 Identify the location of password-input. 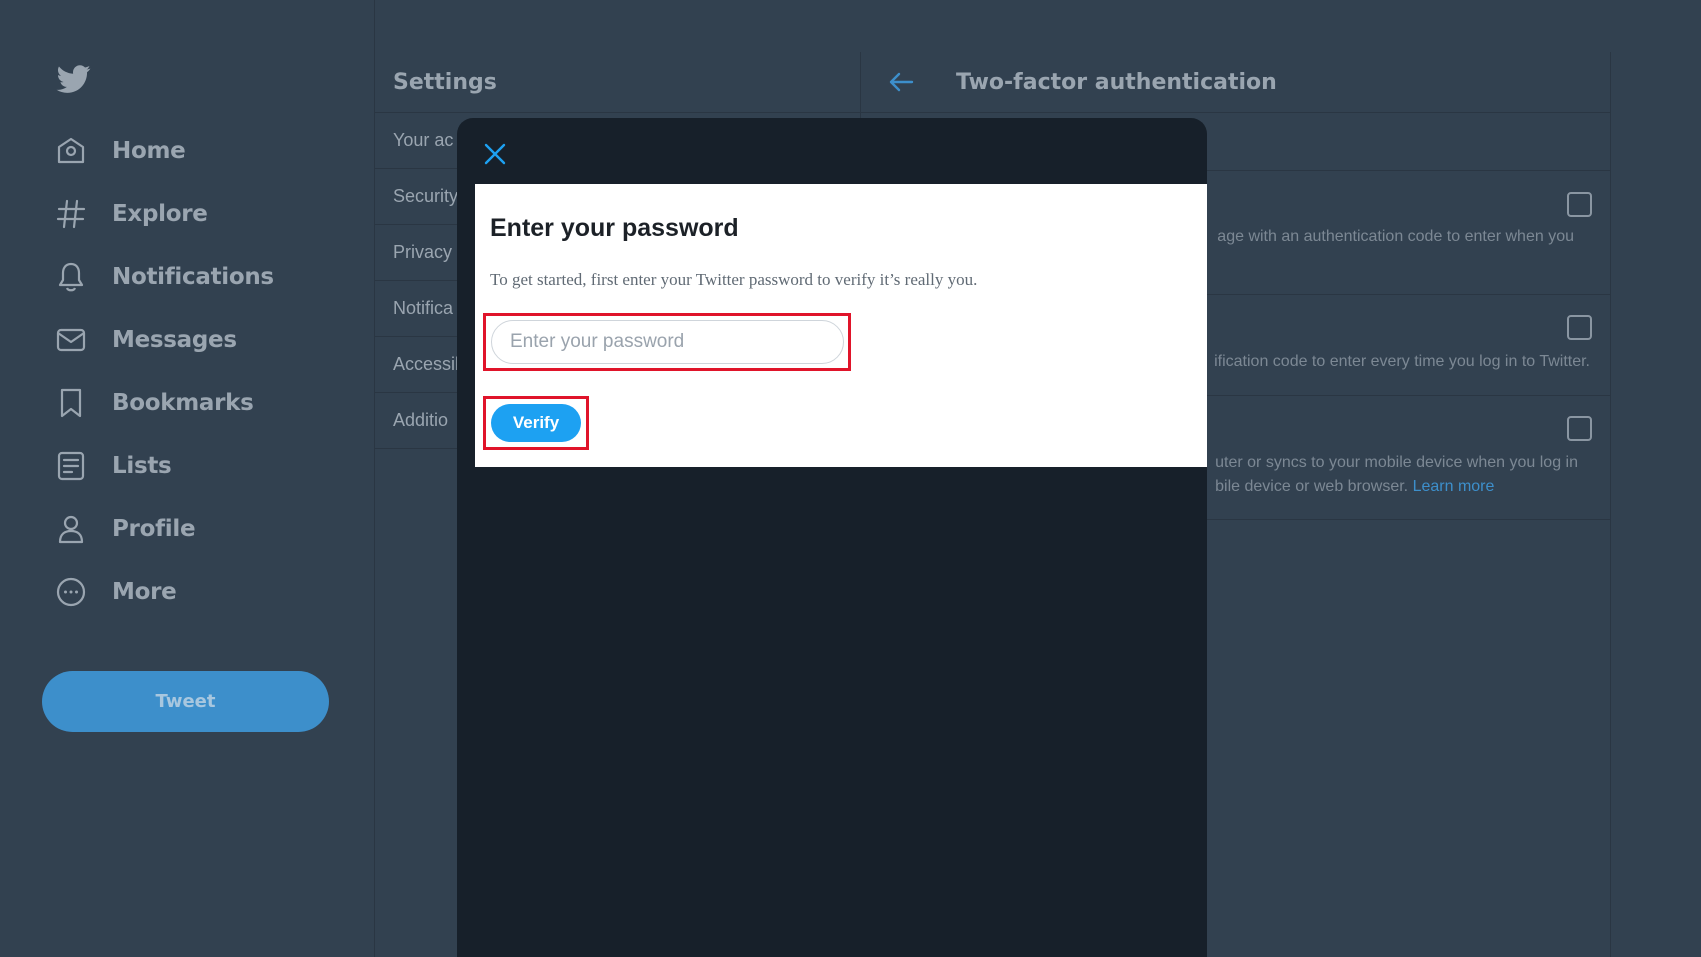
(667, 342).